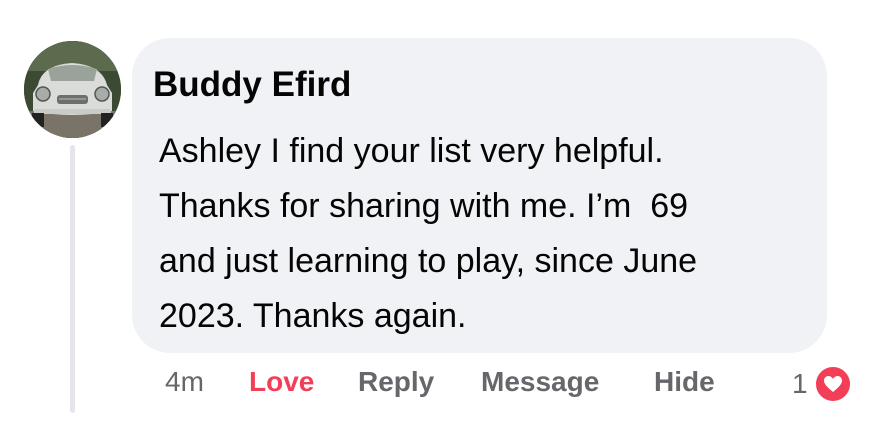  Describe the element at coordinates (252, 85) in the screenshot. I see `comment-author: Buddy Efird` at that location.